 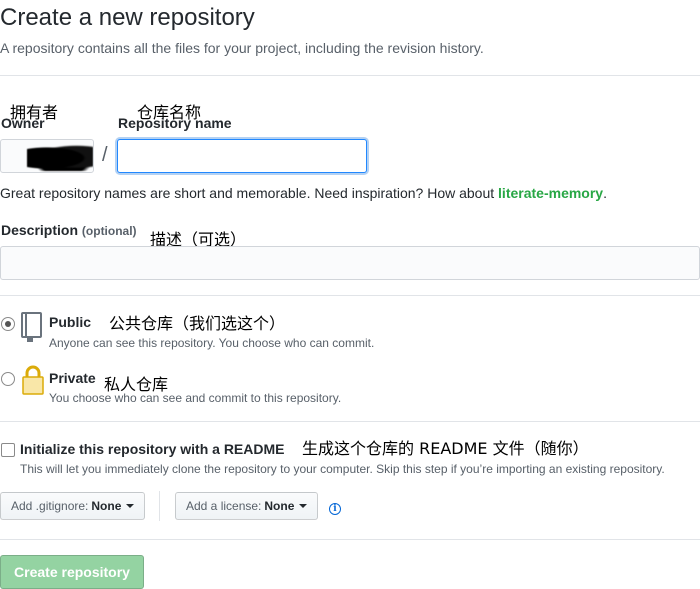 I want to click on public-annotation: 公共仓库（我们选这个）, so click(x=197, y=323).